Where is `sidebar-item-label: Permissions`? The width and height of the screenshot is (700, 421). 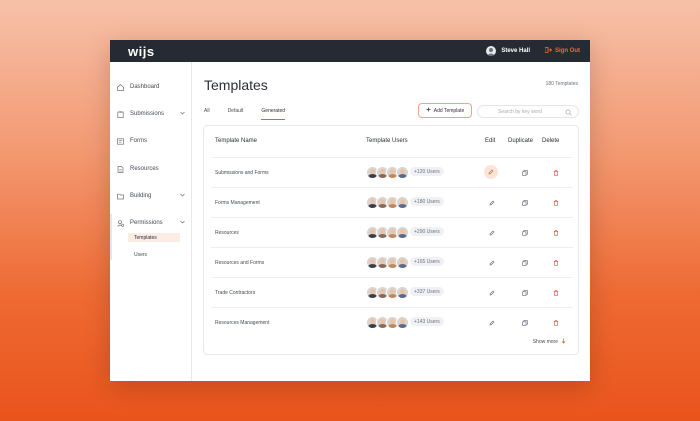
sidebar-item-label: Permissions is located at coordinates (146, 223).